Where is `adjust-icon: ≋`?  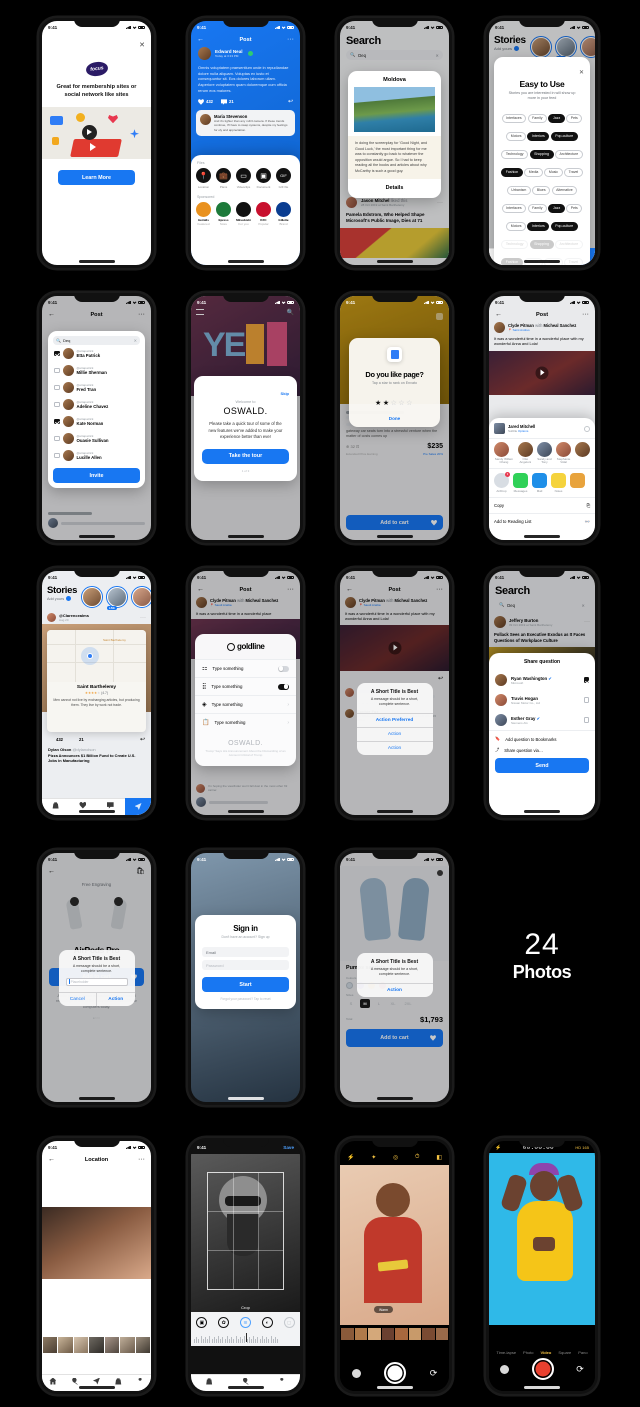 adjust-icon: ≋ is located at coordinates (245, 1322).